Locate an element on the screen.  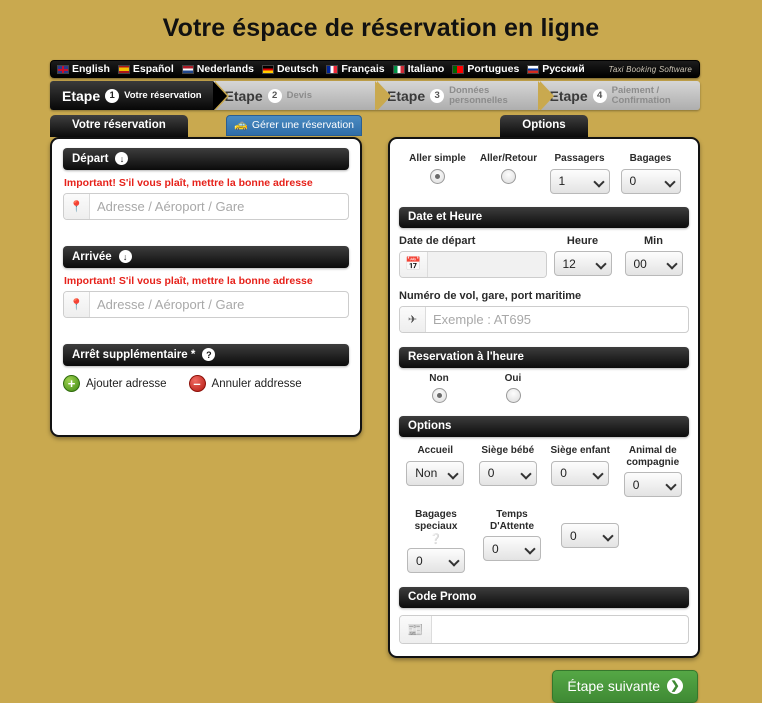
promo-header: Code Promo is located at coordinates (544, 597).